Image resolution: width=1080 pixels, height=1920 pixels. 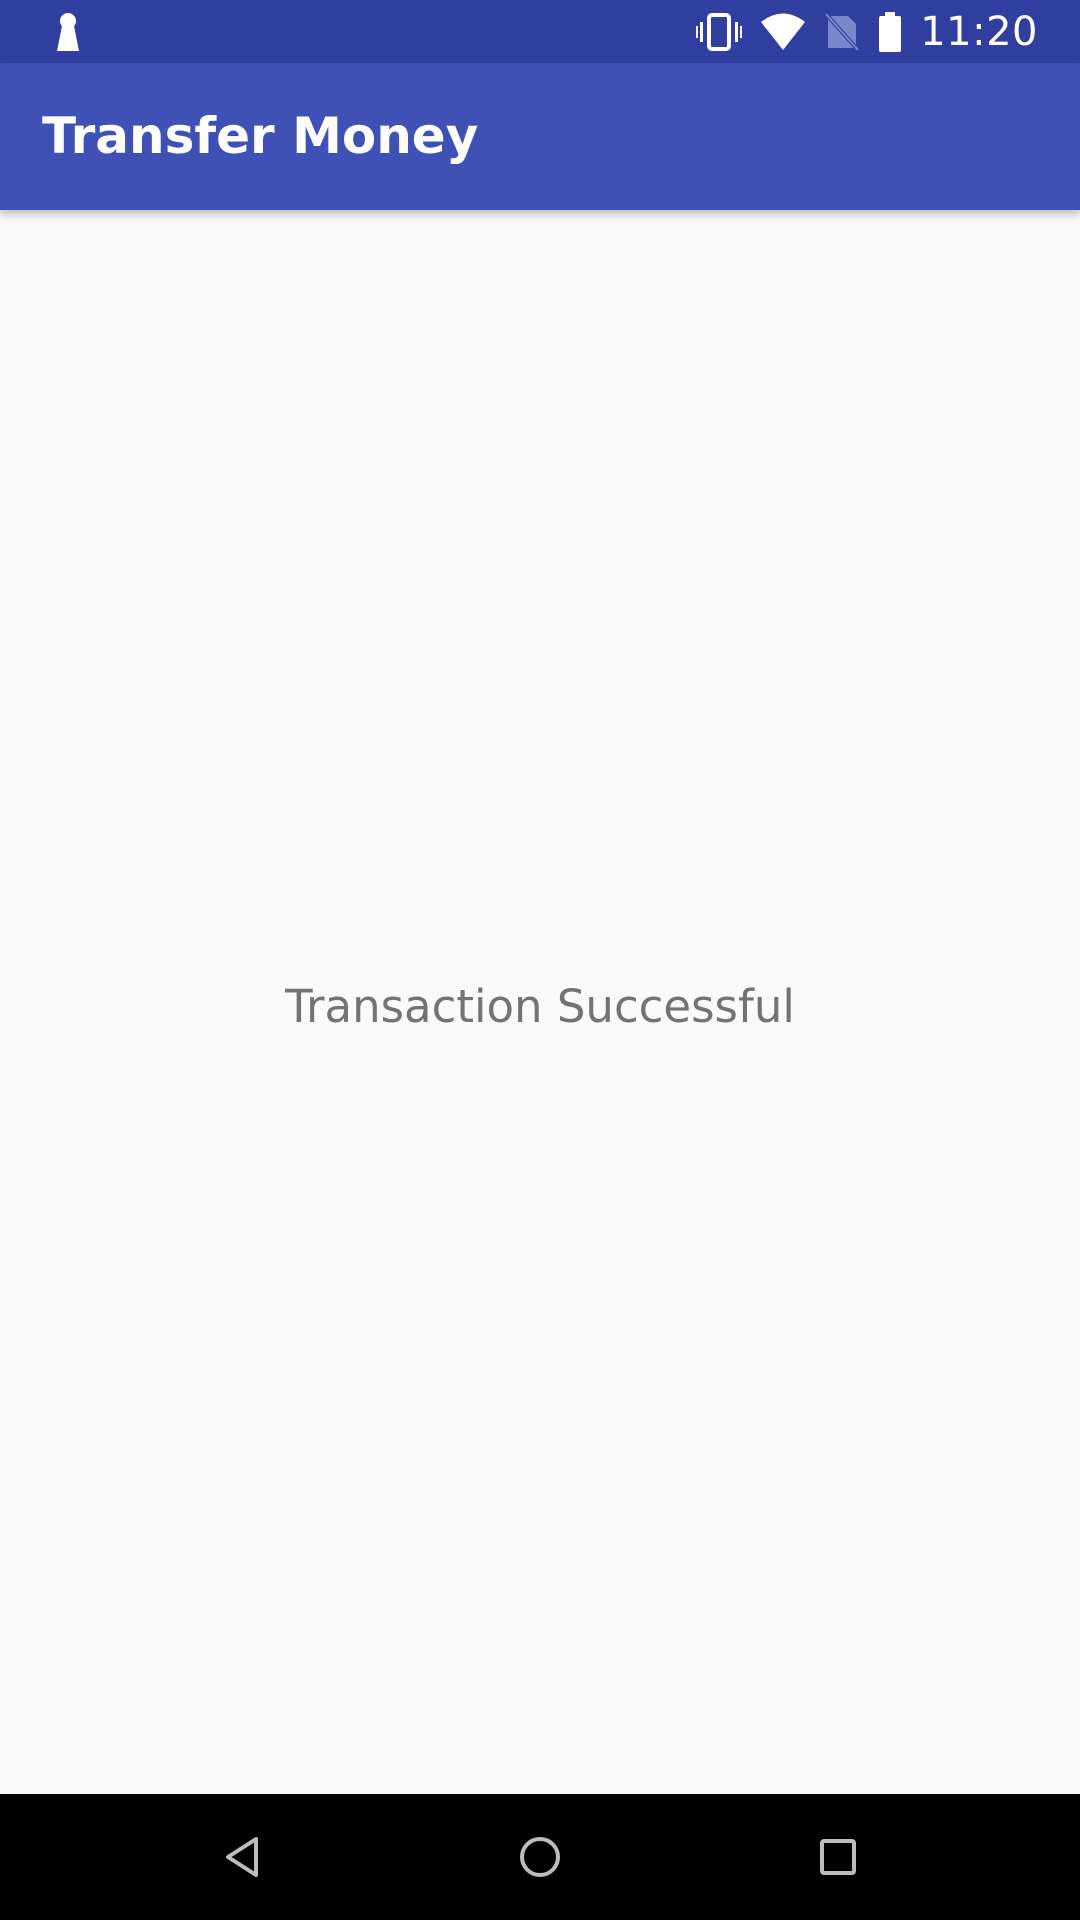 What do you see at coordinates (842, 32) in the screenshot?
I see `no-sim-icon` at bounding box center [842, 32].